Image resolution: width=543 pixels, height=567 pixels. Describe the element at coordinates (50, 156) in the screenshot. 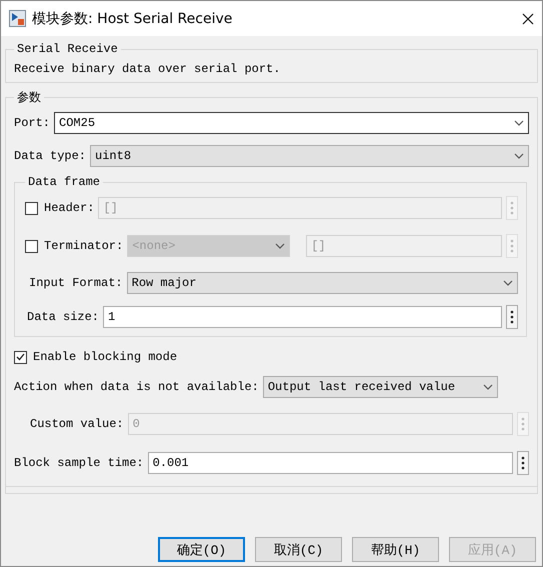

I see `field-label: Data type:` at that location.